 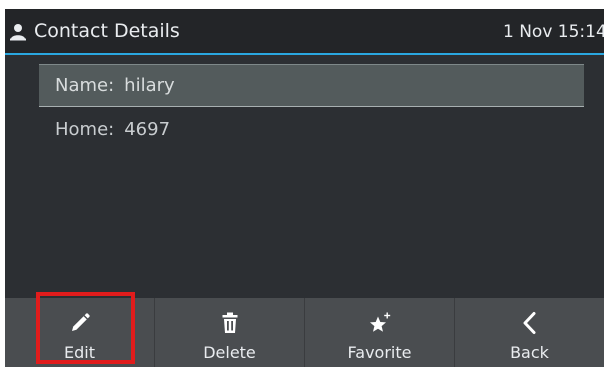 I want to click on pencil-icon, so click(x=80, y=322).